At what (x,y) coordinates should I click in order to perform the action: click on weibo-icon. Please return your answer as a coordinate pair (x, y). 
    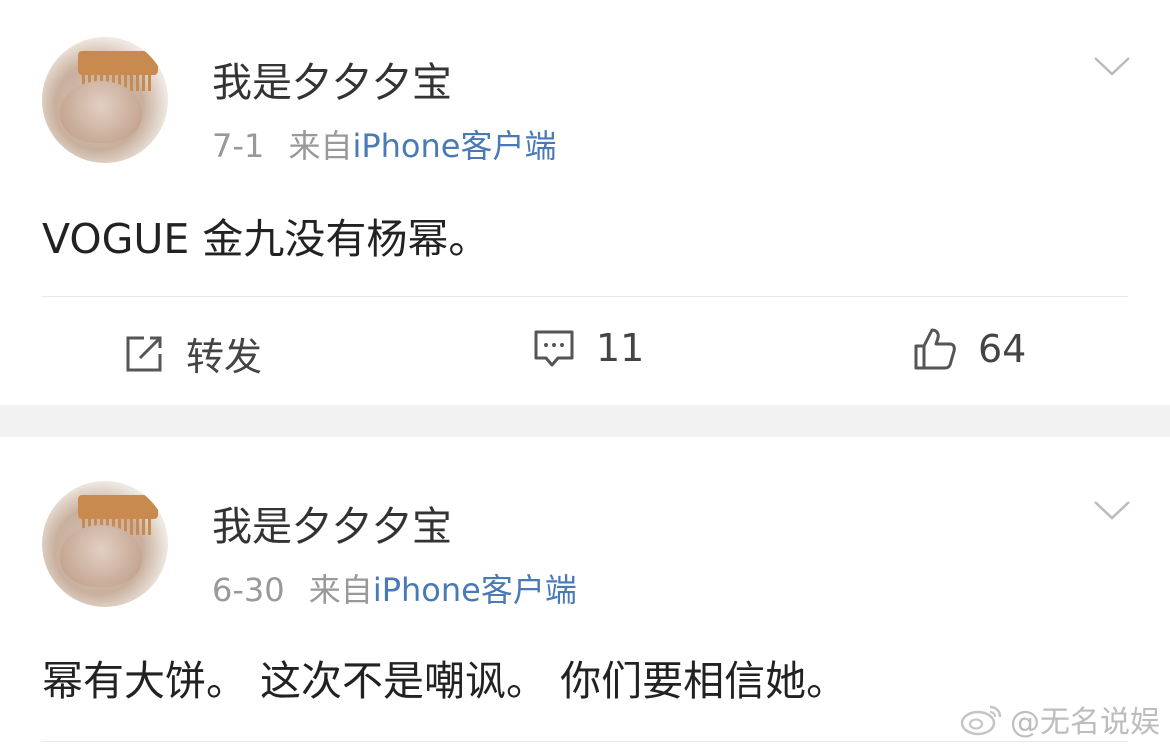
    Looking at the image, I should click on (981, 720).